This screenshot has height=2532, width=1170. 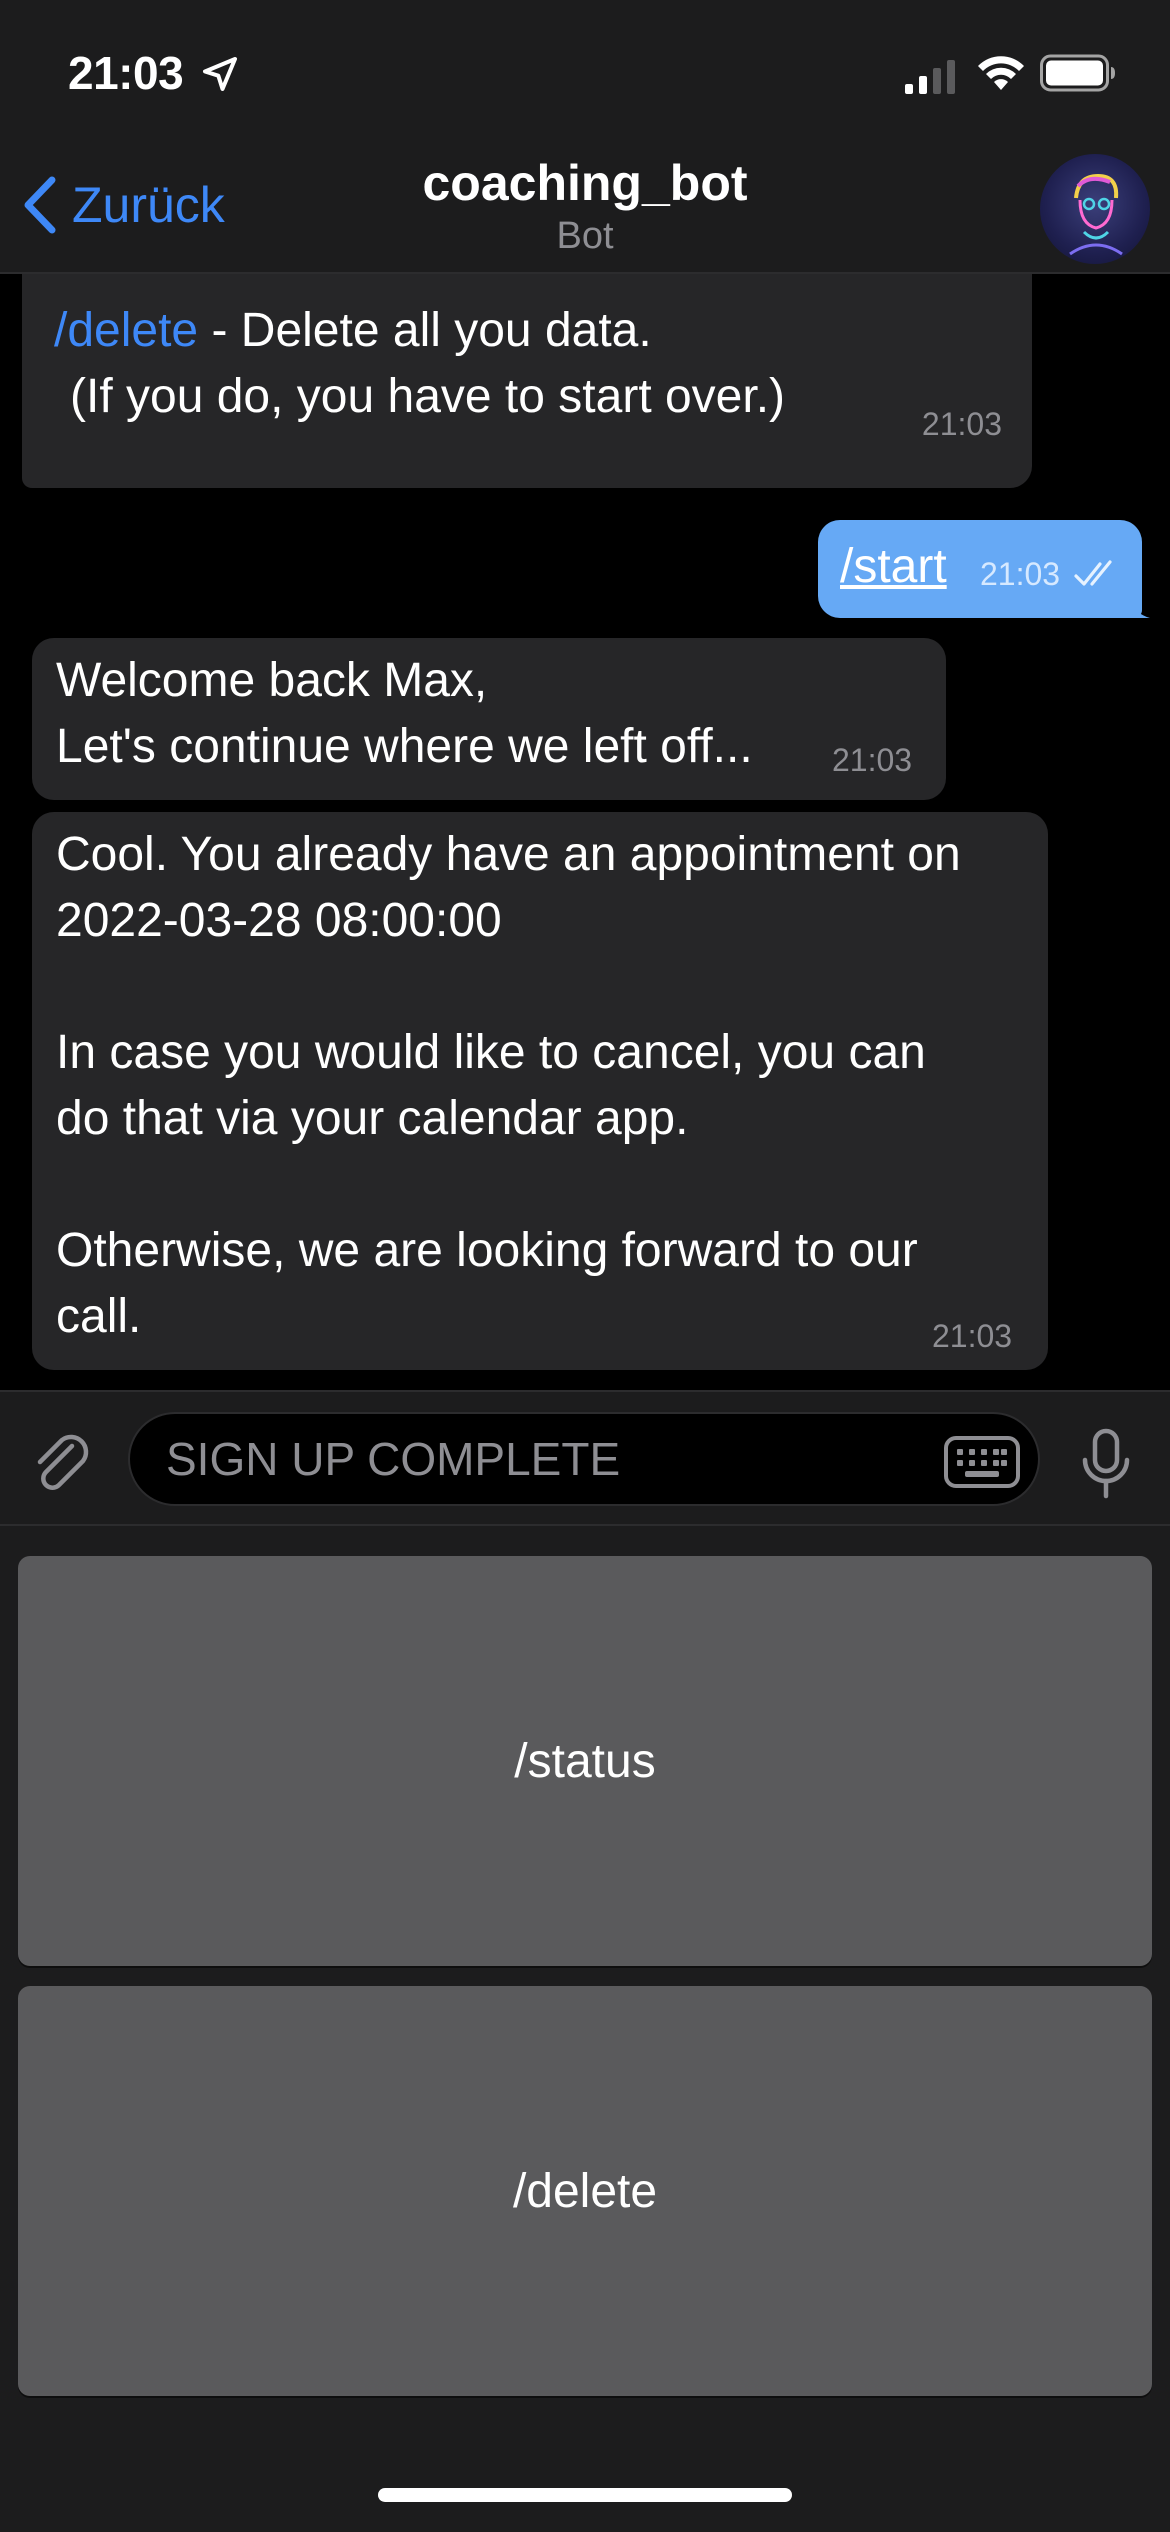 What do you see at coordinates (99, 1316) in the screenshot?
I see `message-text: call.` at bounding box center [99, 1316].